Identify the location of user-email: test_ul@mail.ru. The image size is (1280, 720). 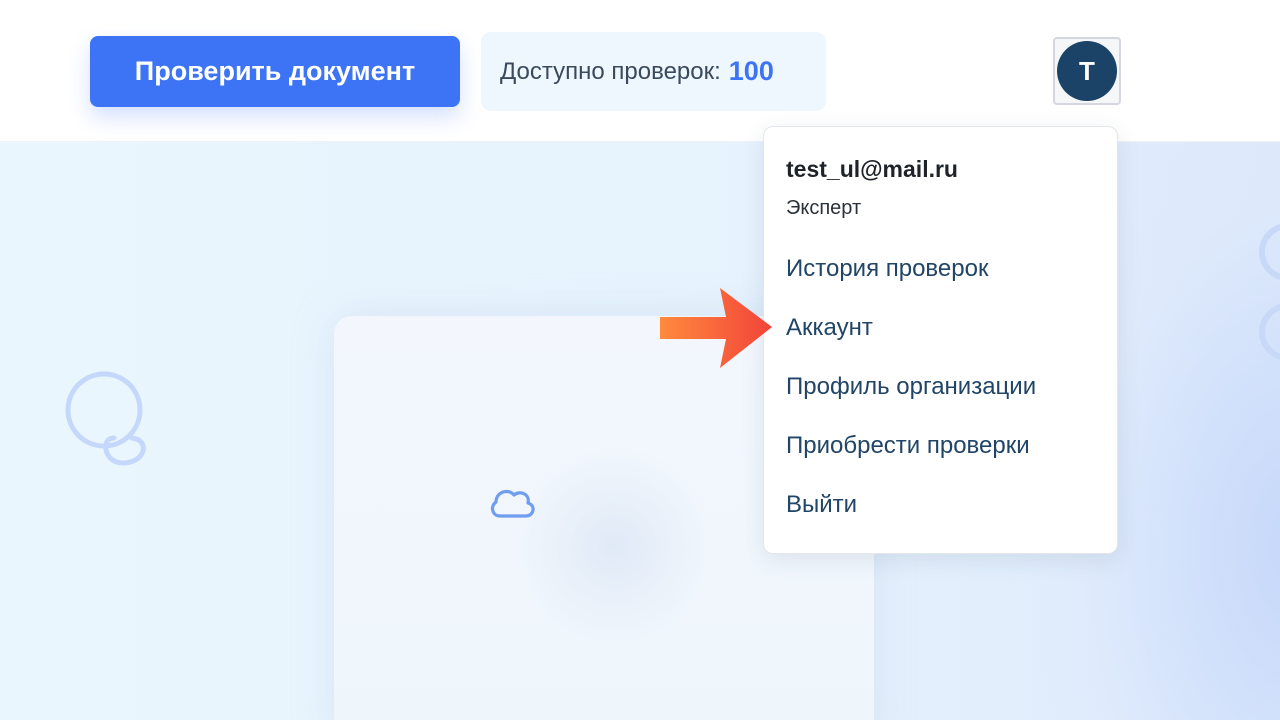
(872, 169).